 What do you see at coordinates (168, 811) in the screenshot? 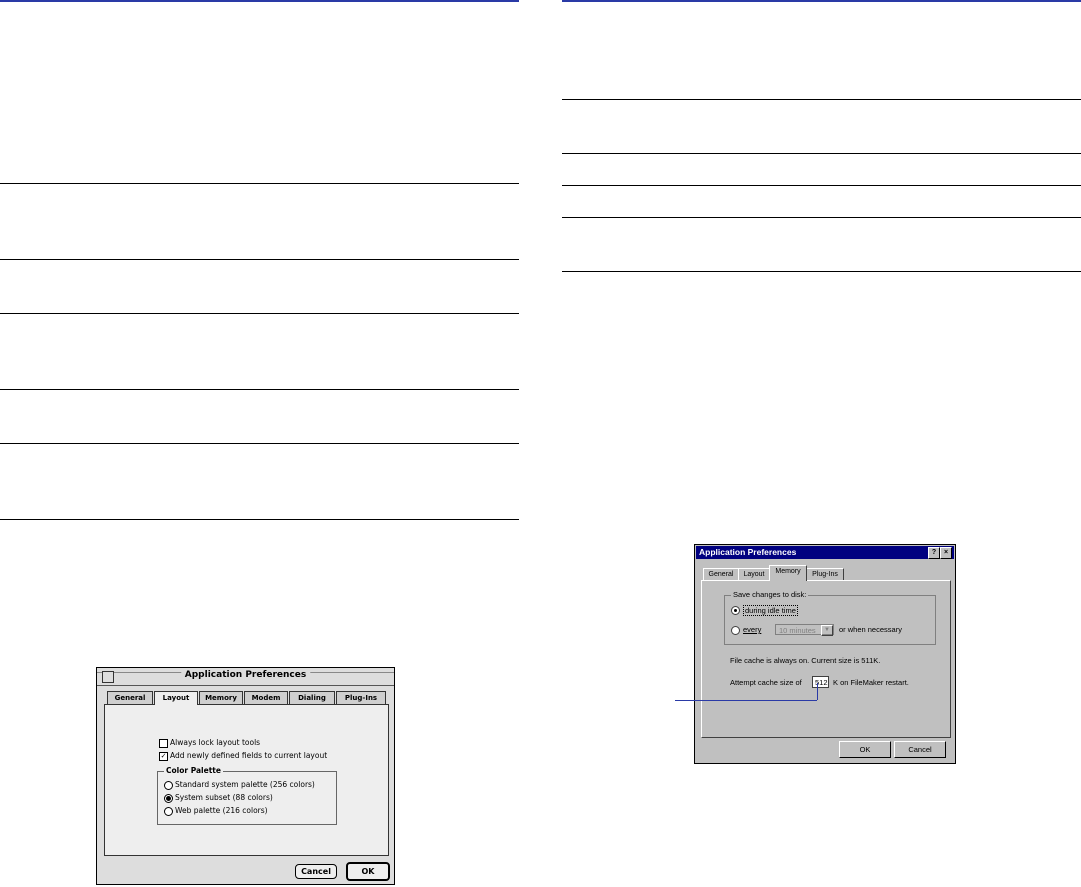
I see `palette-web-radio` at bounding box center [168, 811].